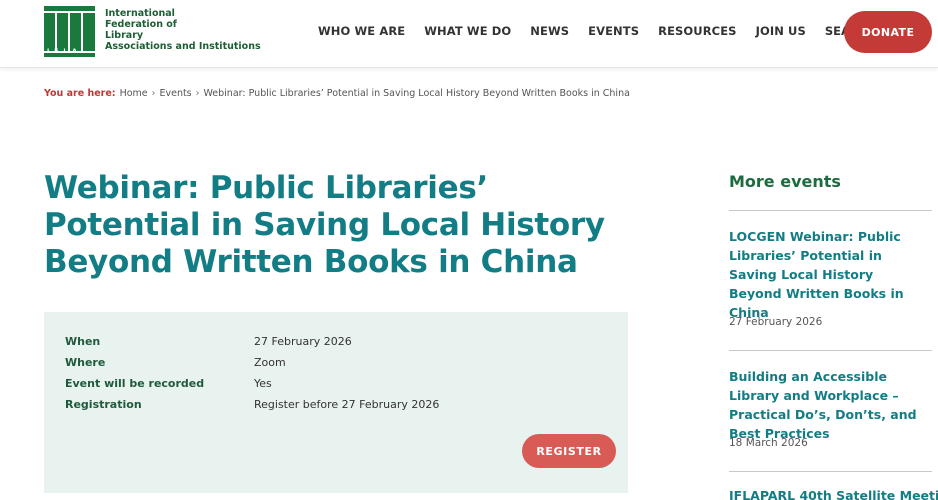  Describe the element at coordinates (613, 31) in the screenshot. I see `nav-events: EVENTS` at that location.